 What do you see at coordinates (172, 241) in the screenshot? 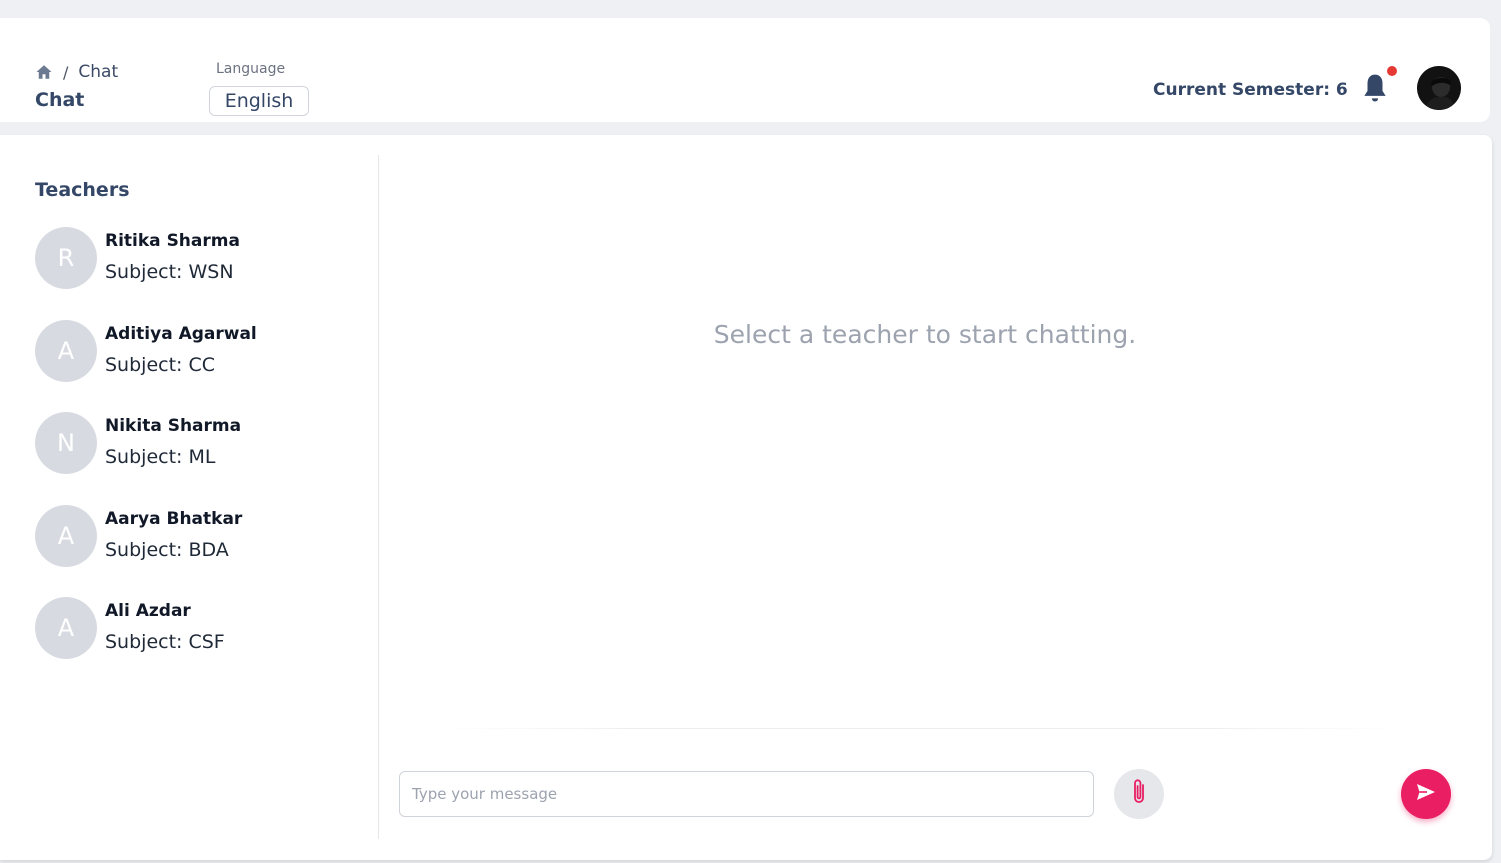
I see `teacher-name: Ritika Sharma` at bounding box center [172, 241].